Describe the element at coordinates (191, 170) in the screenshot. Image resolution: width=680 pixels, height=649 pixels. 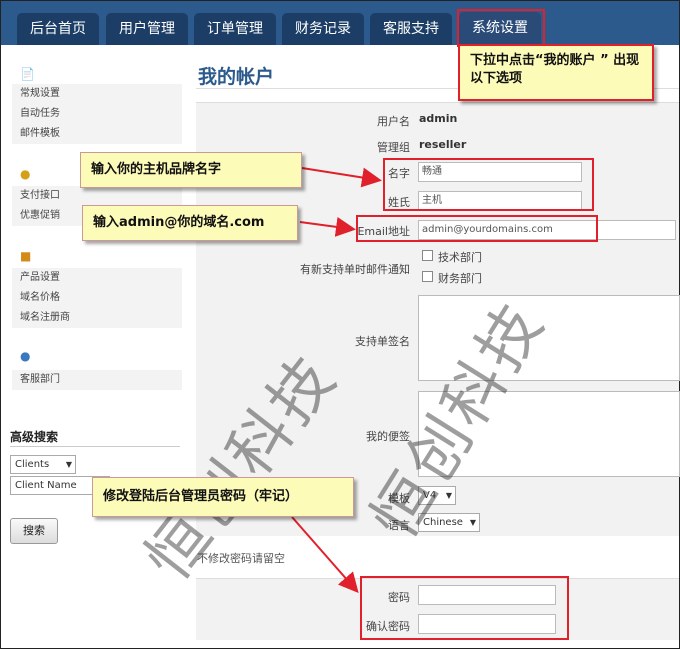
I see `callout-brand-name-hint: 输入你的主机品牌名字` at that location.